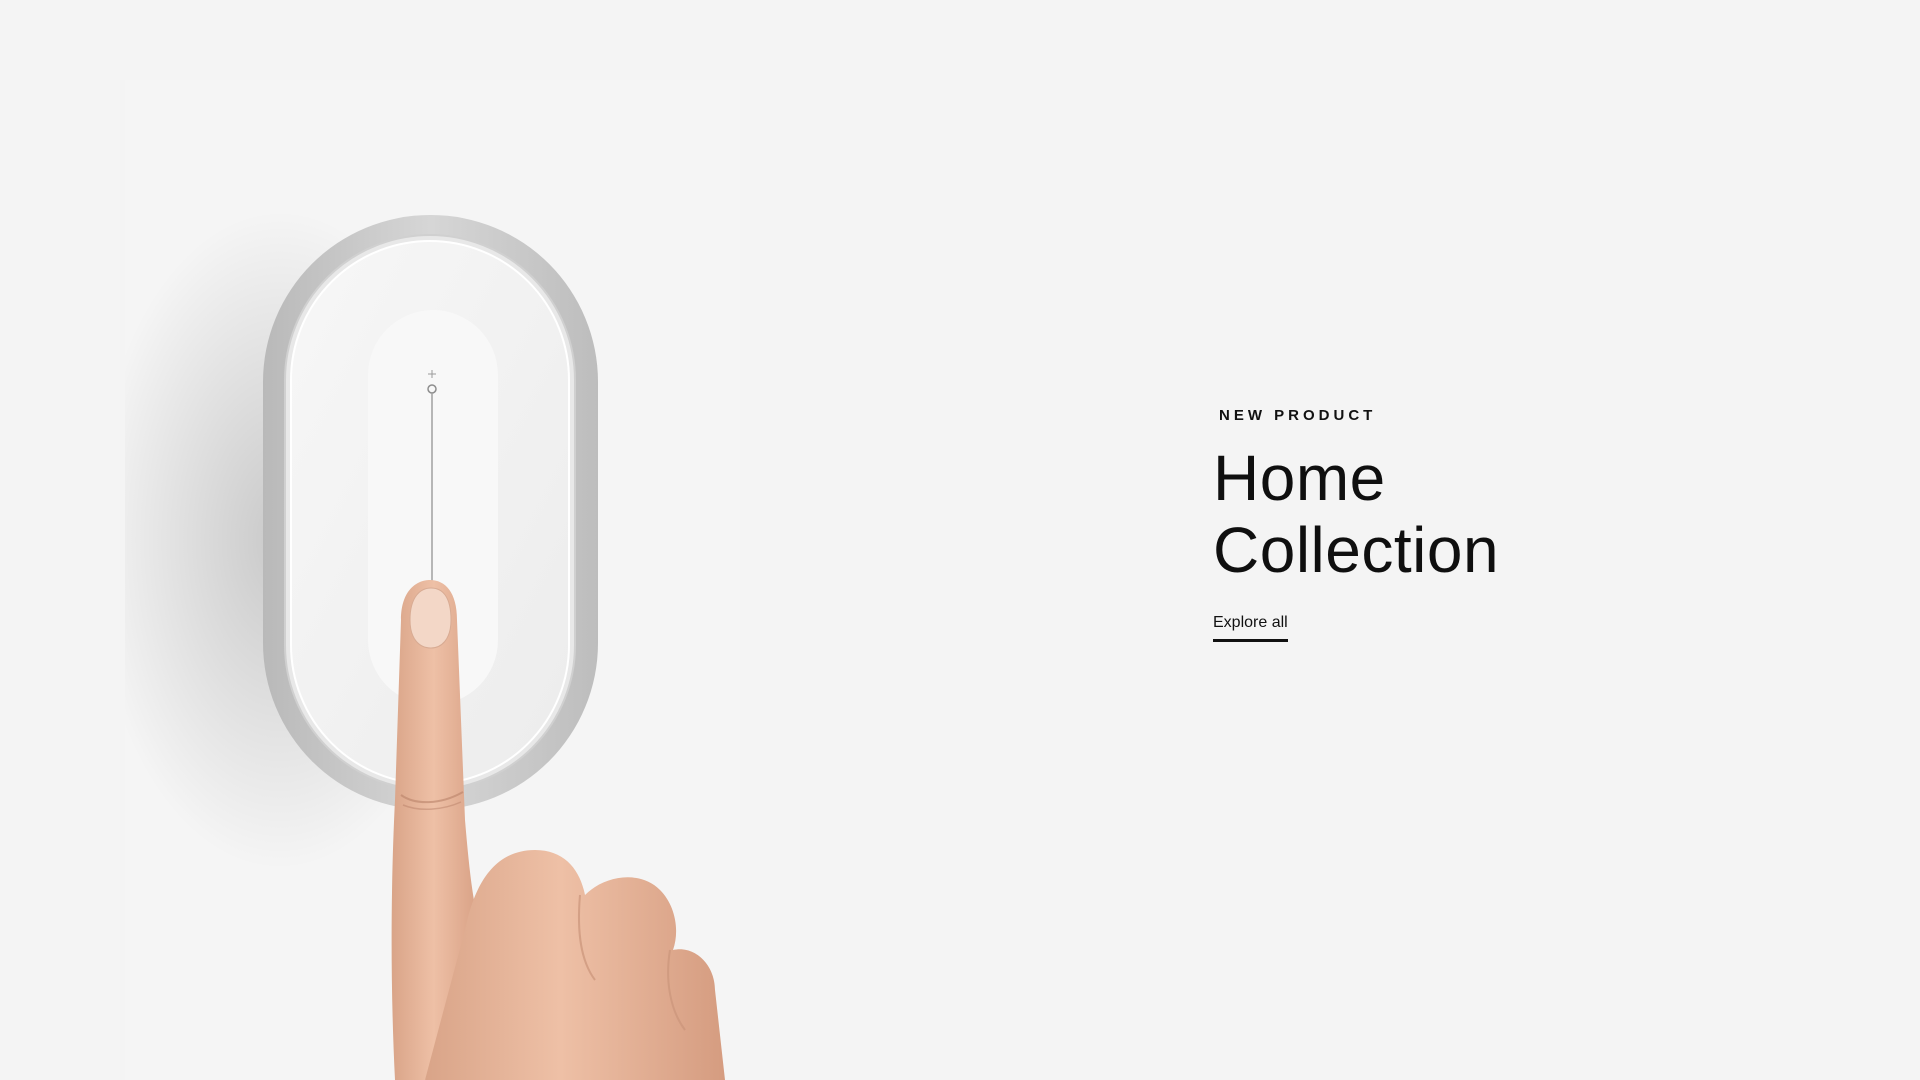 Image resolution: width=1920 pixels, height=1080 pixels. I want to click on new-product-label: NEW PRODUCT, so click(1298, 415).